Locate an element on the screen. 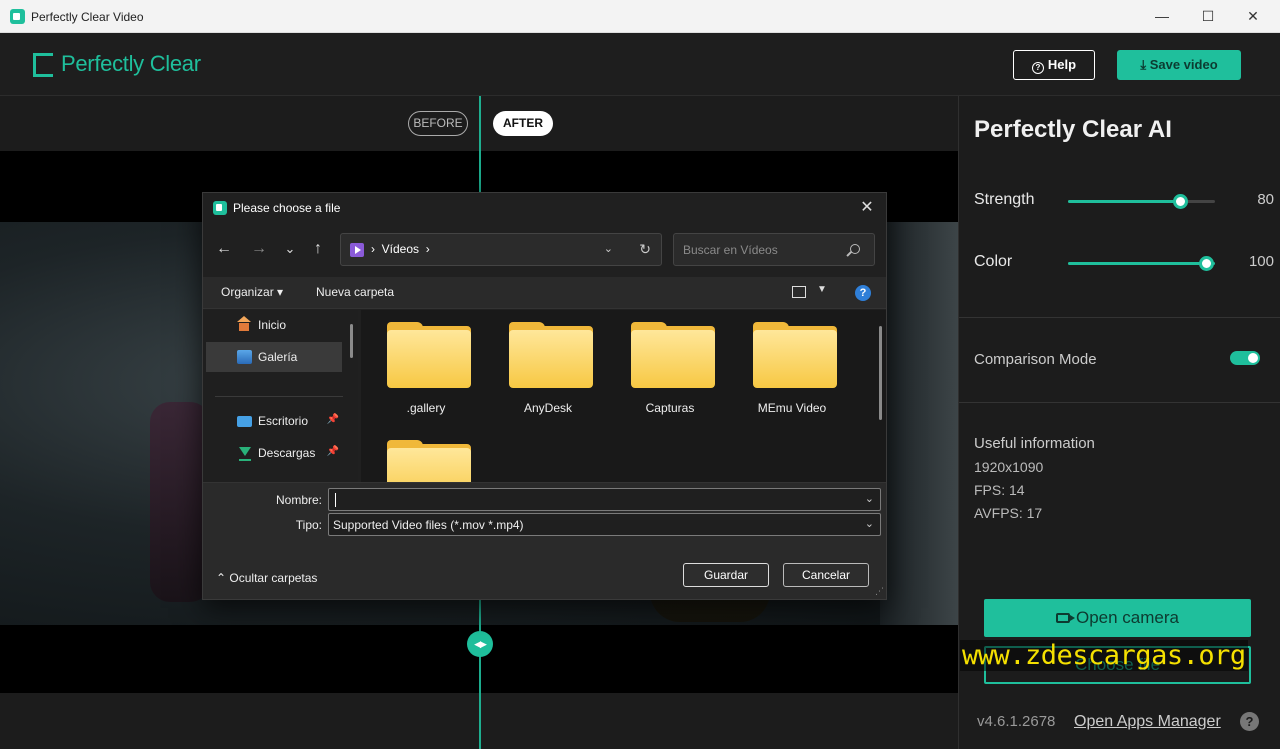 This screenshot has height=749, width=1280. chevron-up-icon: ⌃ is located at coordinates (223, 578).